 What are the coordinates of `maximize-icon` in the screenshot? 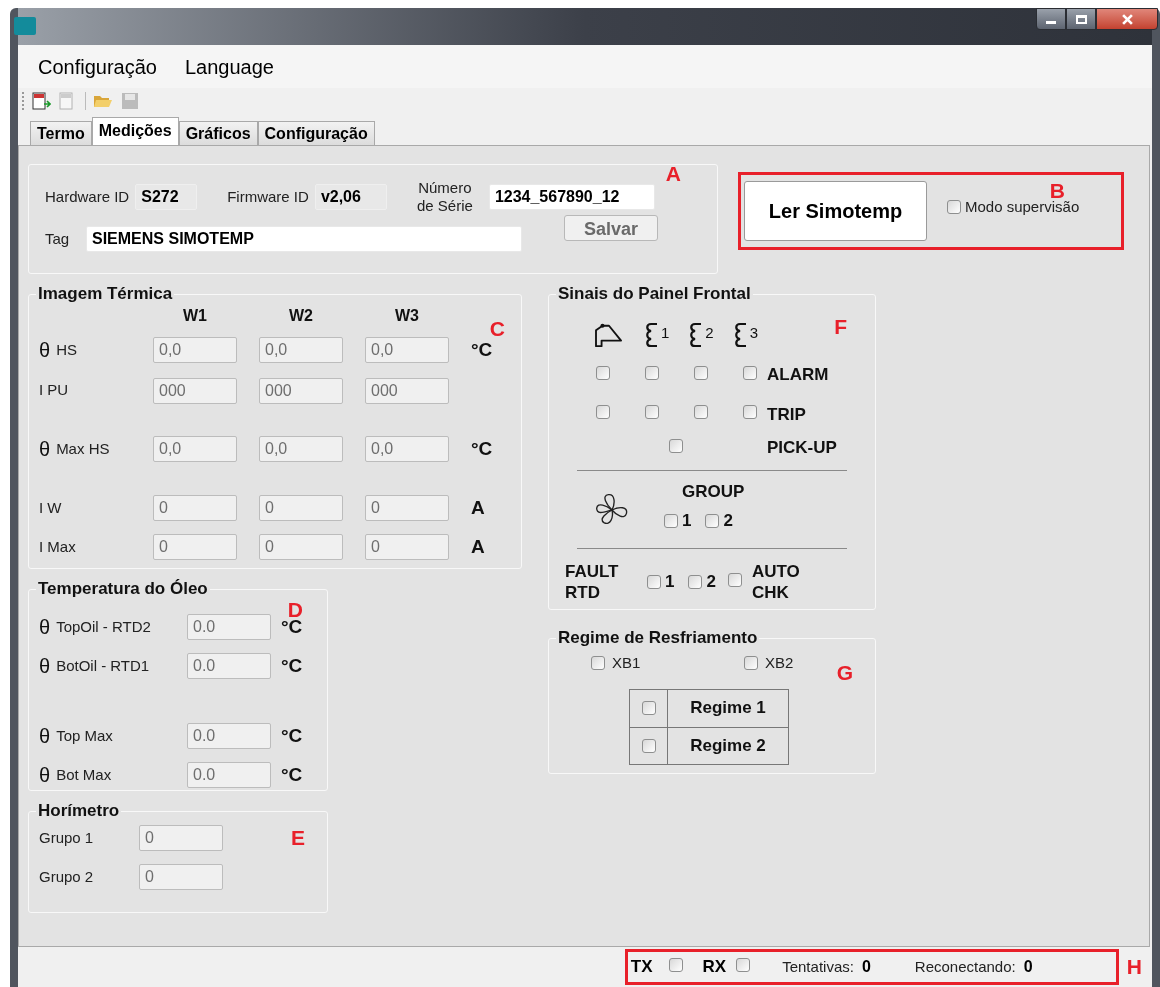 It's located at (1081, 19).